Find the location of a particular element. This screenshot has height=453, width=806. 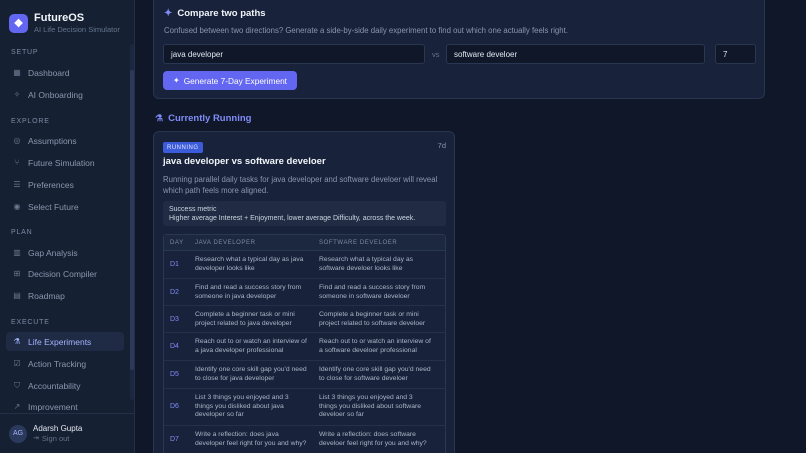

user-panel: AG Adarsh Gupta ⇥ Sign out is located at coordinates (67, 433).